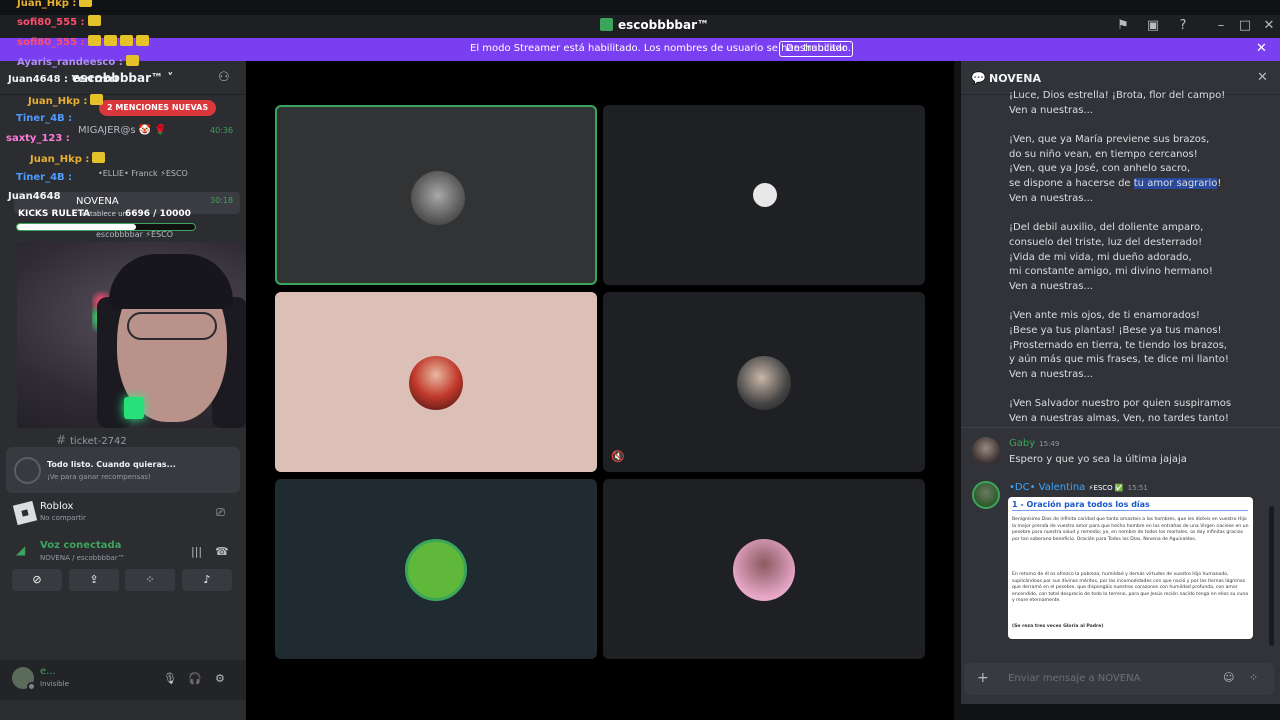 This screenshot has height=720, width=1280. Describe the element at coordinates (1123, 26) in the screenshot. I see `inbox-flag-icon: ⚑` at that location.